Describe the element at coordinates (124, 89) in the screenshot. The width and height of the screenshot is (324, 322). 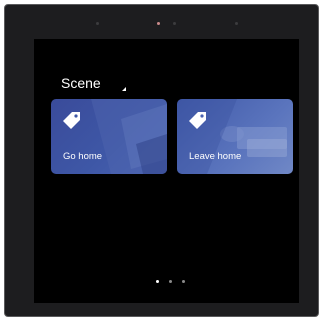
I see `title-caret-icon` at that location.